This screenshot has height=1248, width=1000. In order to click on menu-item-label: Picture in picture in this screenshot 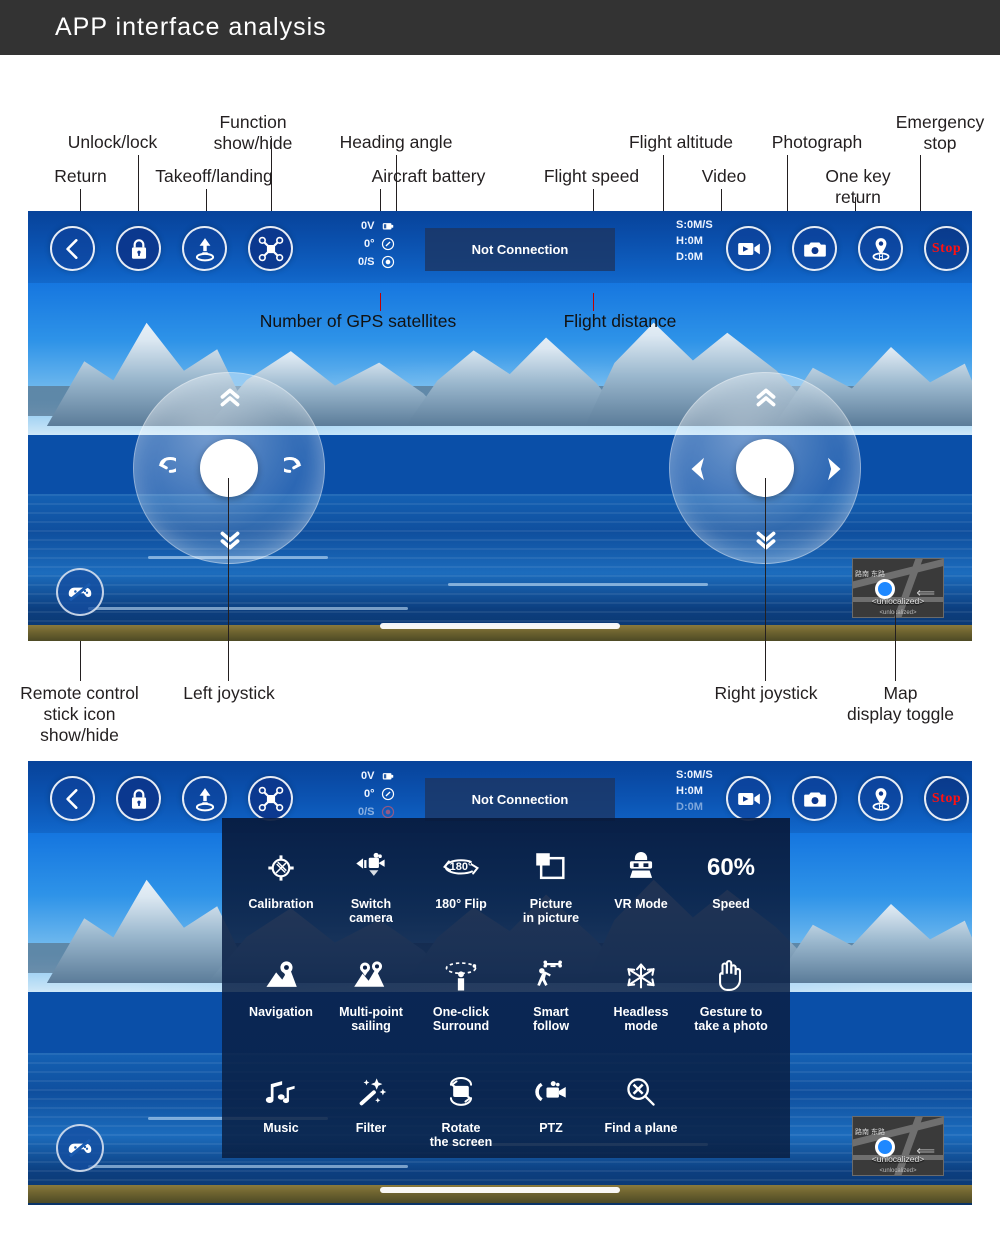, I will do `click(551, 911)`.